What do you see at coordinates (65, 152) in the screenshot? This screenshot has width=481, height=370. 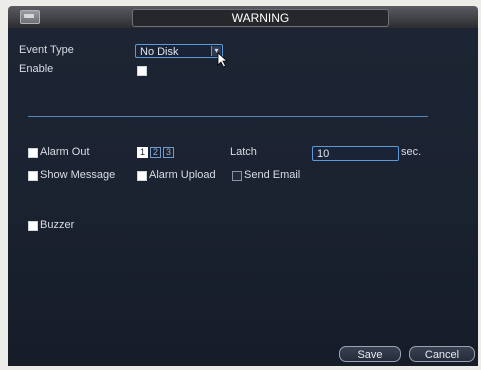 I see `alarm-out-label: Alarm Out` at bounding box center [65, 152].